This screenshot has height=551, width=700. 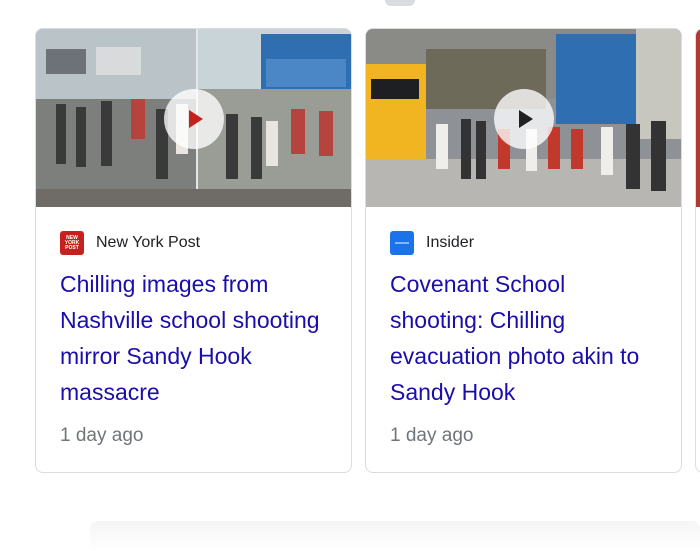 I want to click on news-source: NEW YORK POST New York Post, so click(x=130, y=243).